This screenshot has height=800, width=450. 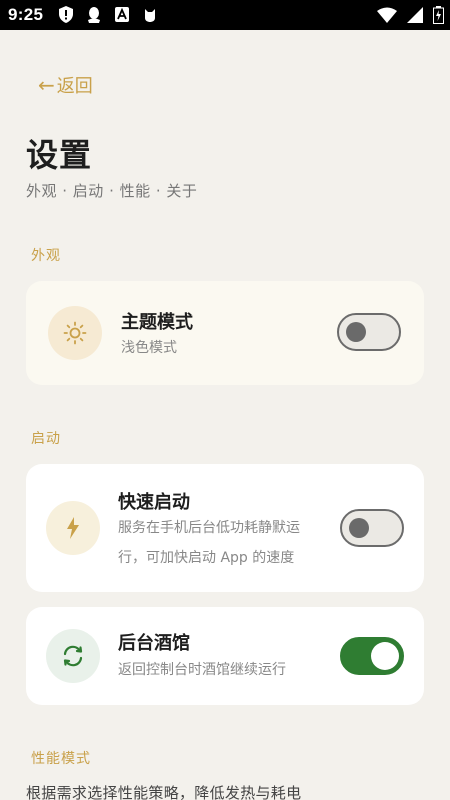 What do you see at coordinates (154, 643) in the screenshot?
I see `background-tavern-title: 后台酒馆` at bounding box center [154, 643].